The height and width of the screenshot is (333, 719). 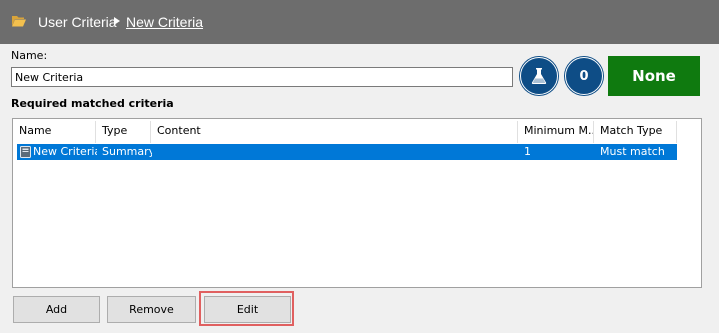 I want to click on edit-button: Edit, so click(x=247, y=309).